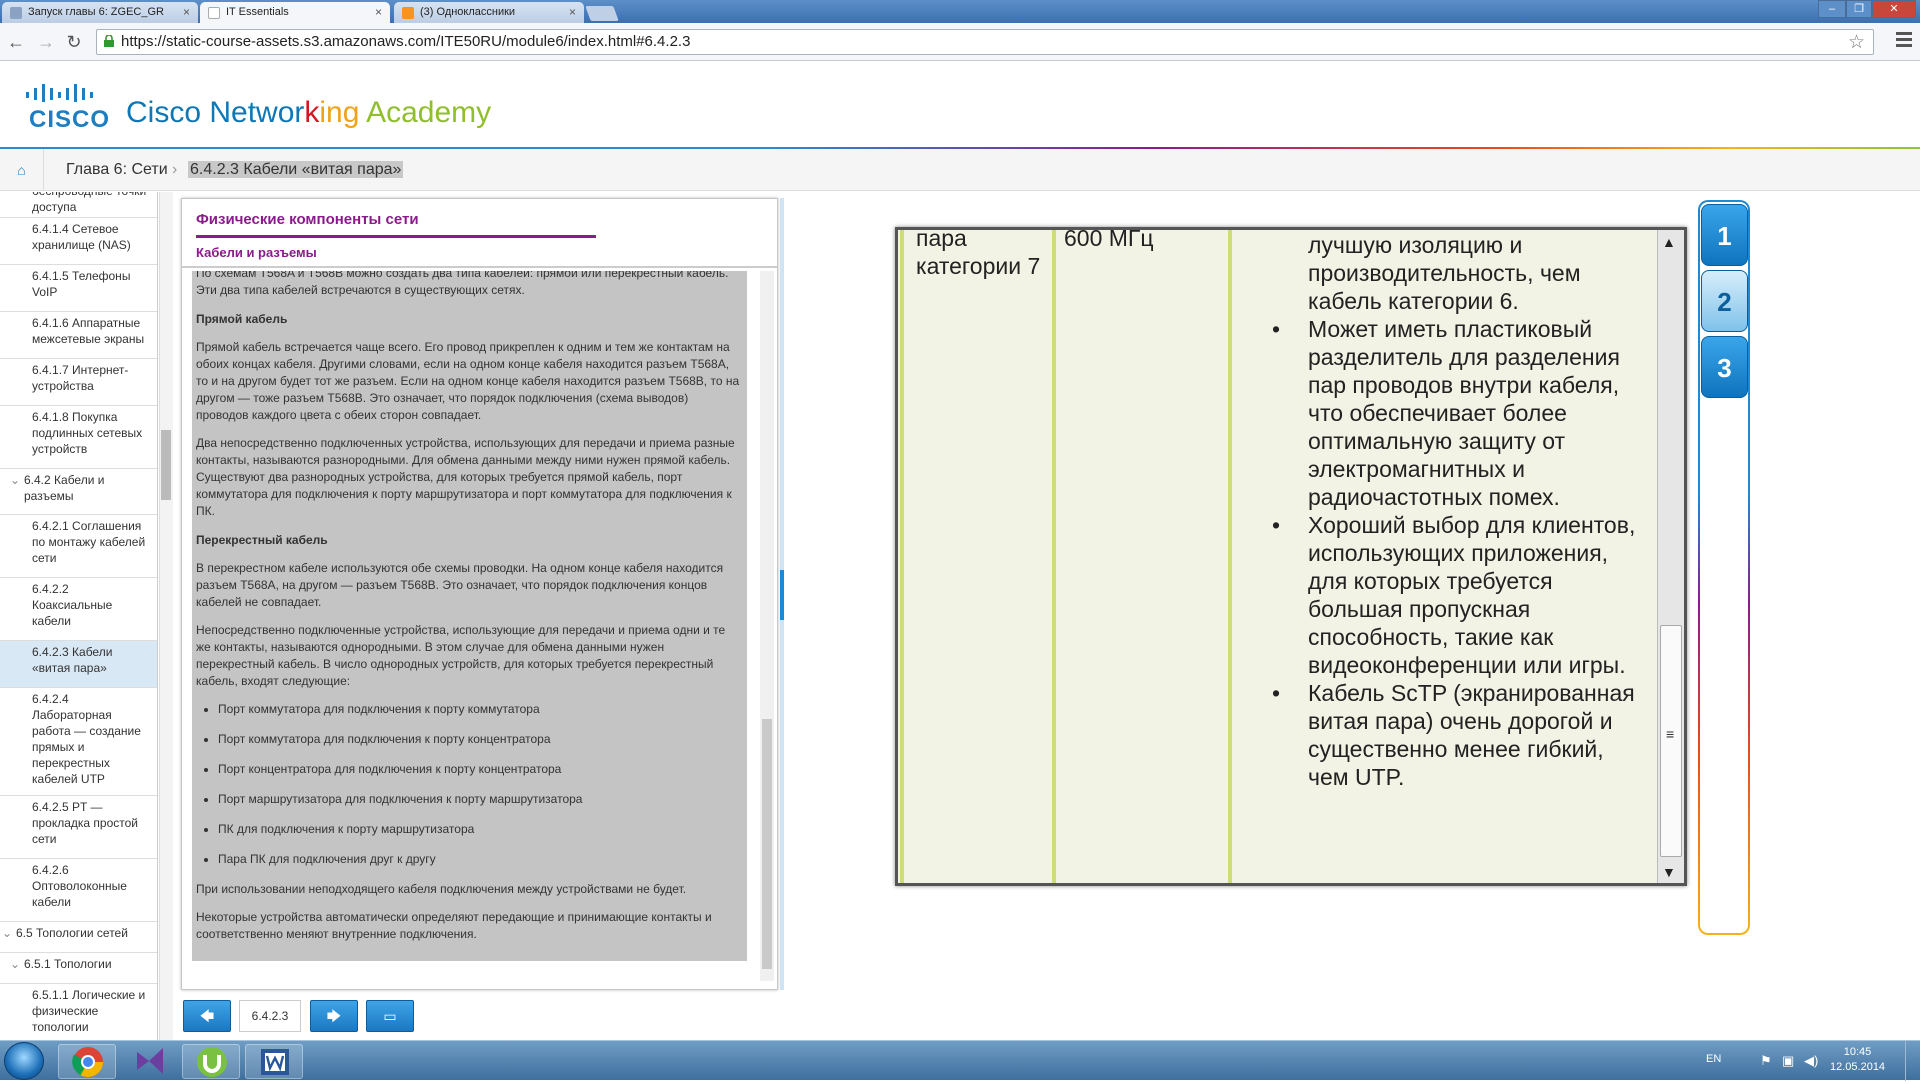 The width and height of the screenshot is (1920, 1084). I want to click on nav-scrollbar-thumb, so click(166, 465).